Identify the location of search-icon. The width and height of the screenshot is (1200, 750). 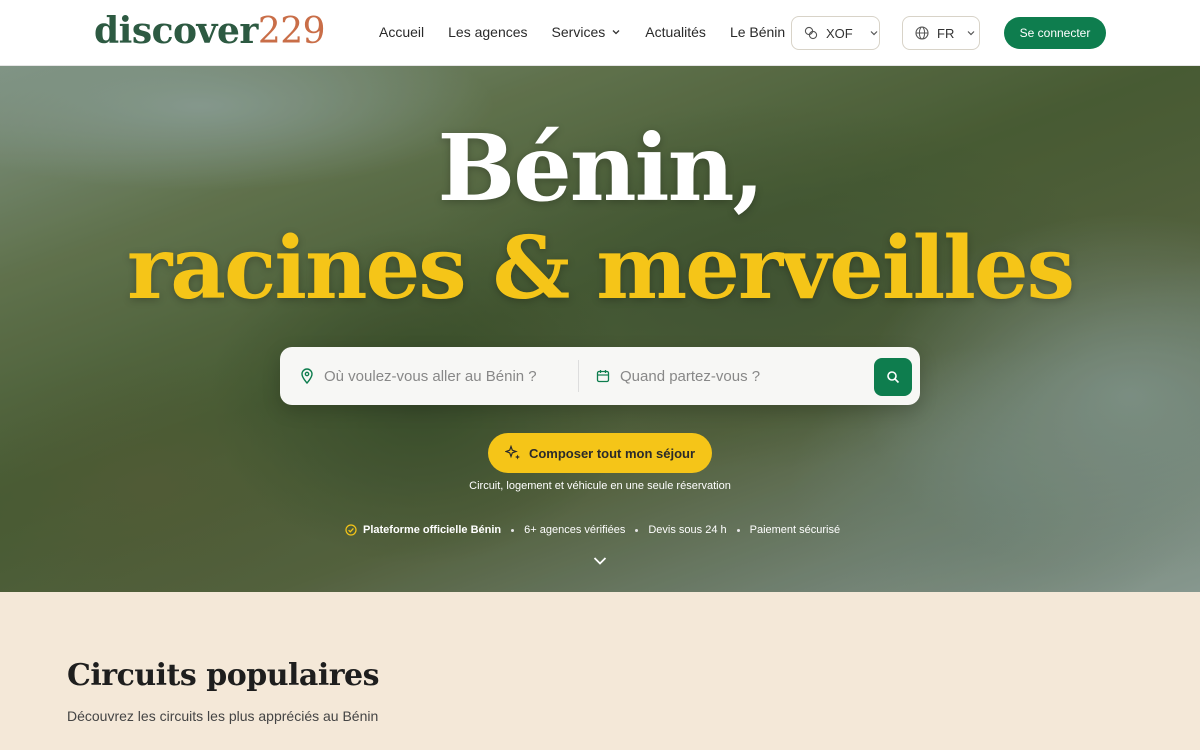
(893, 377).